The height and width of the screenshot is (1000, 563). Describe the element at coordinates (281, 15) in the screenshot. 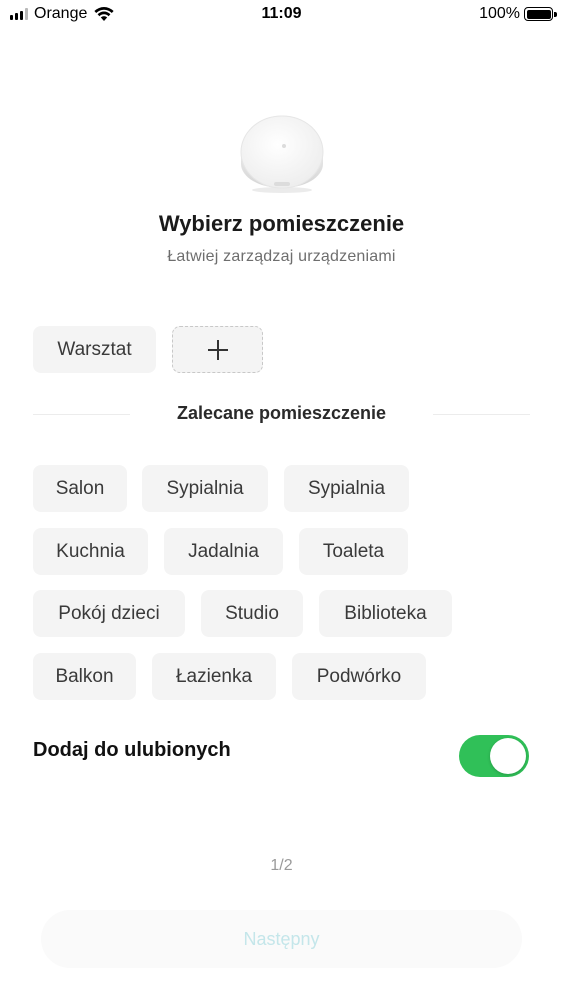

I see `status-bar: Orange 11:09 100%` at that location.